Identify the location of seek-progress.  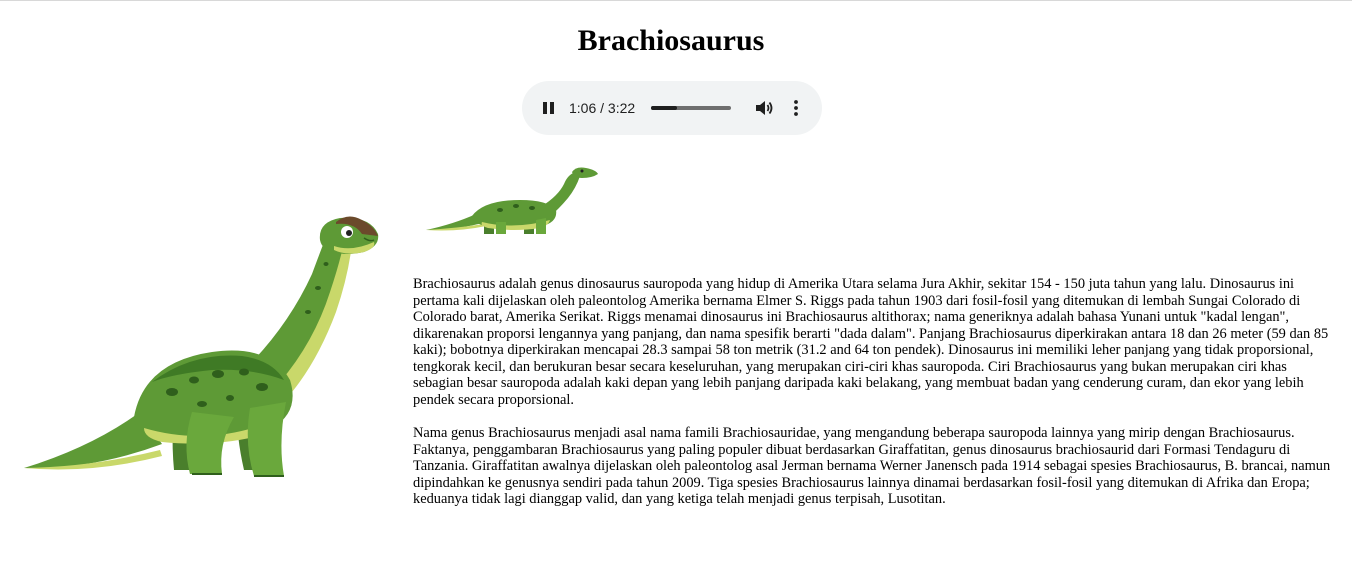
(664, 108).